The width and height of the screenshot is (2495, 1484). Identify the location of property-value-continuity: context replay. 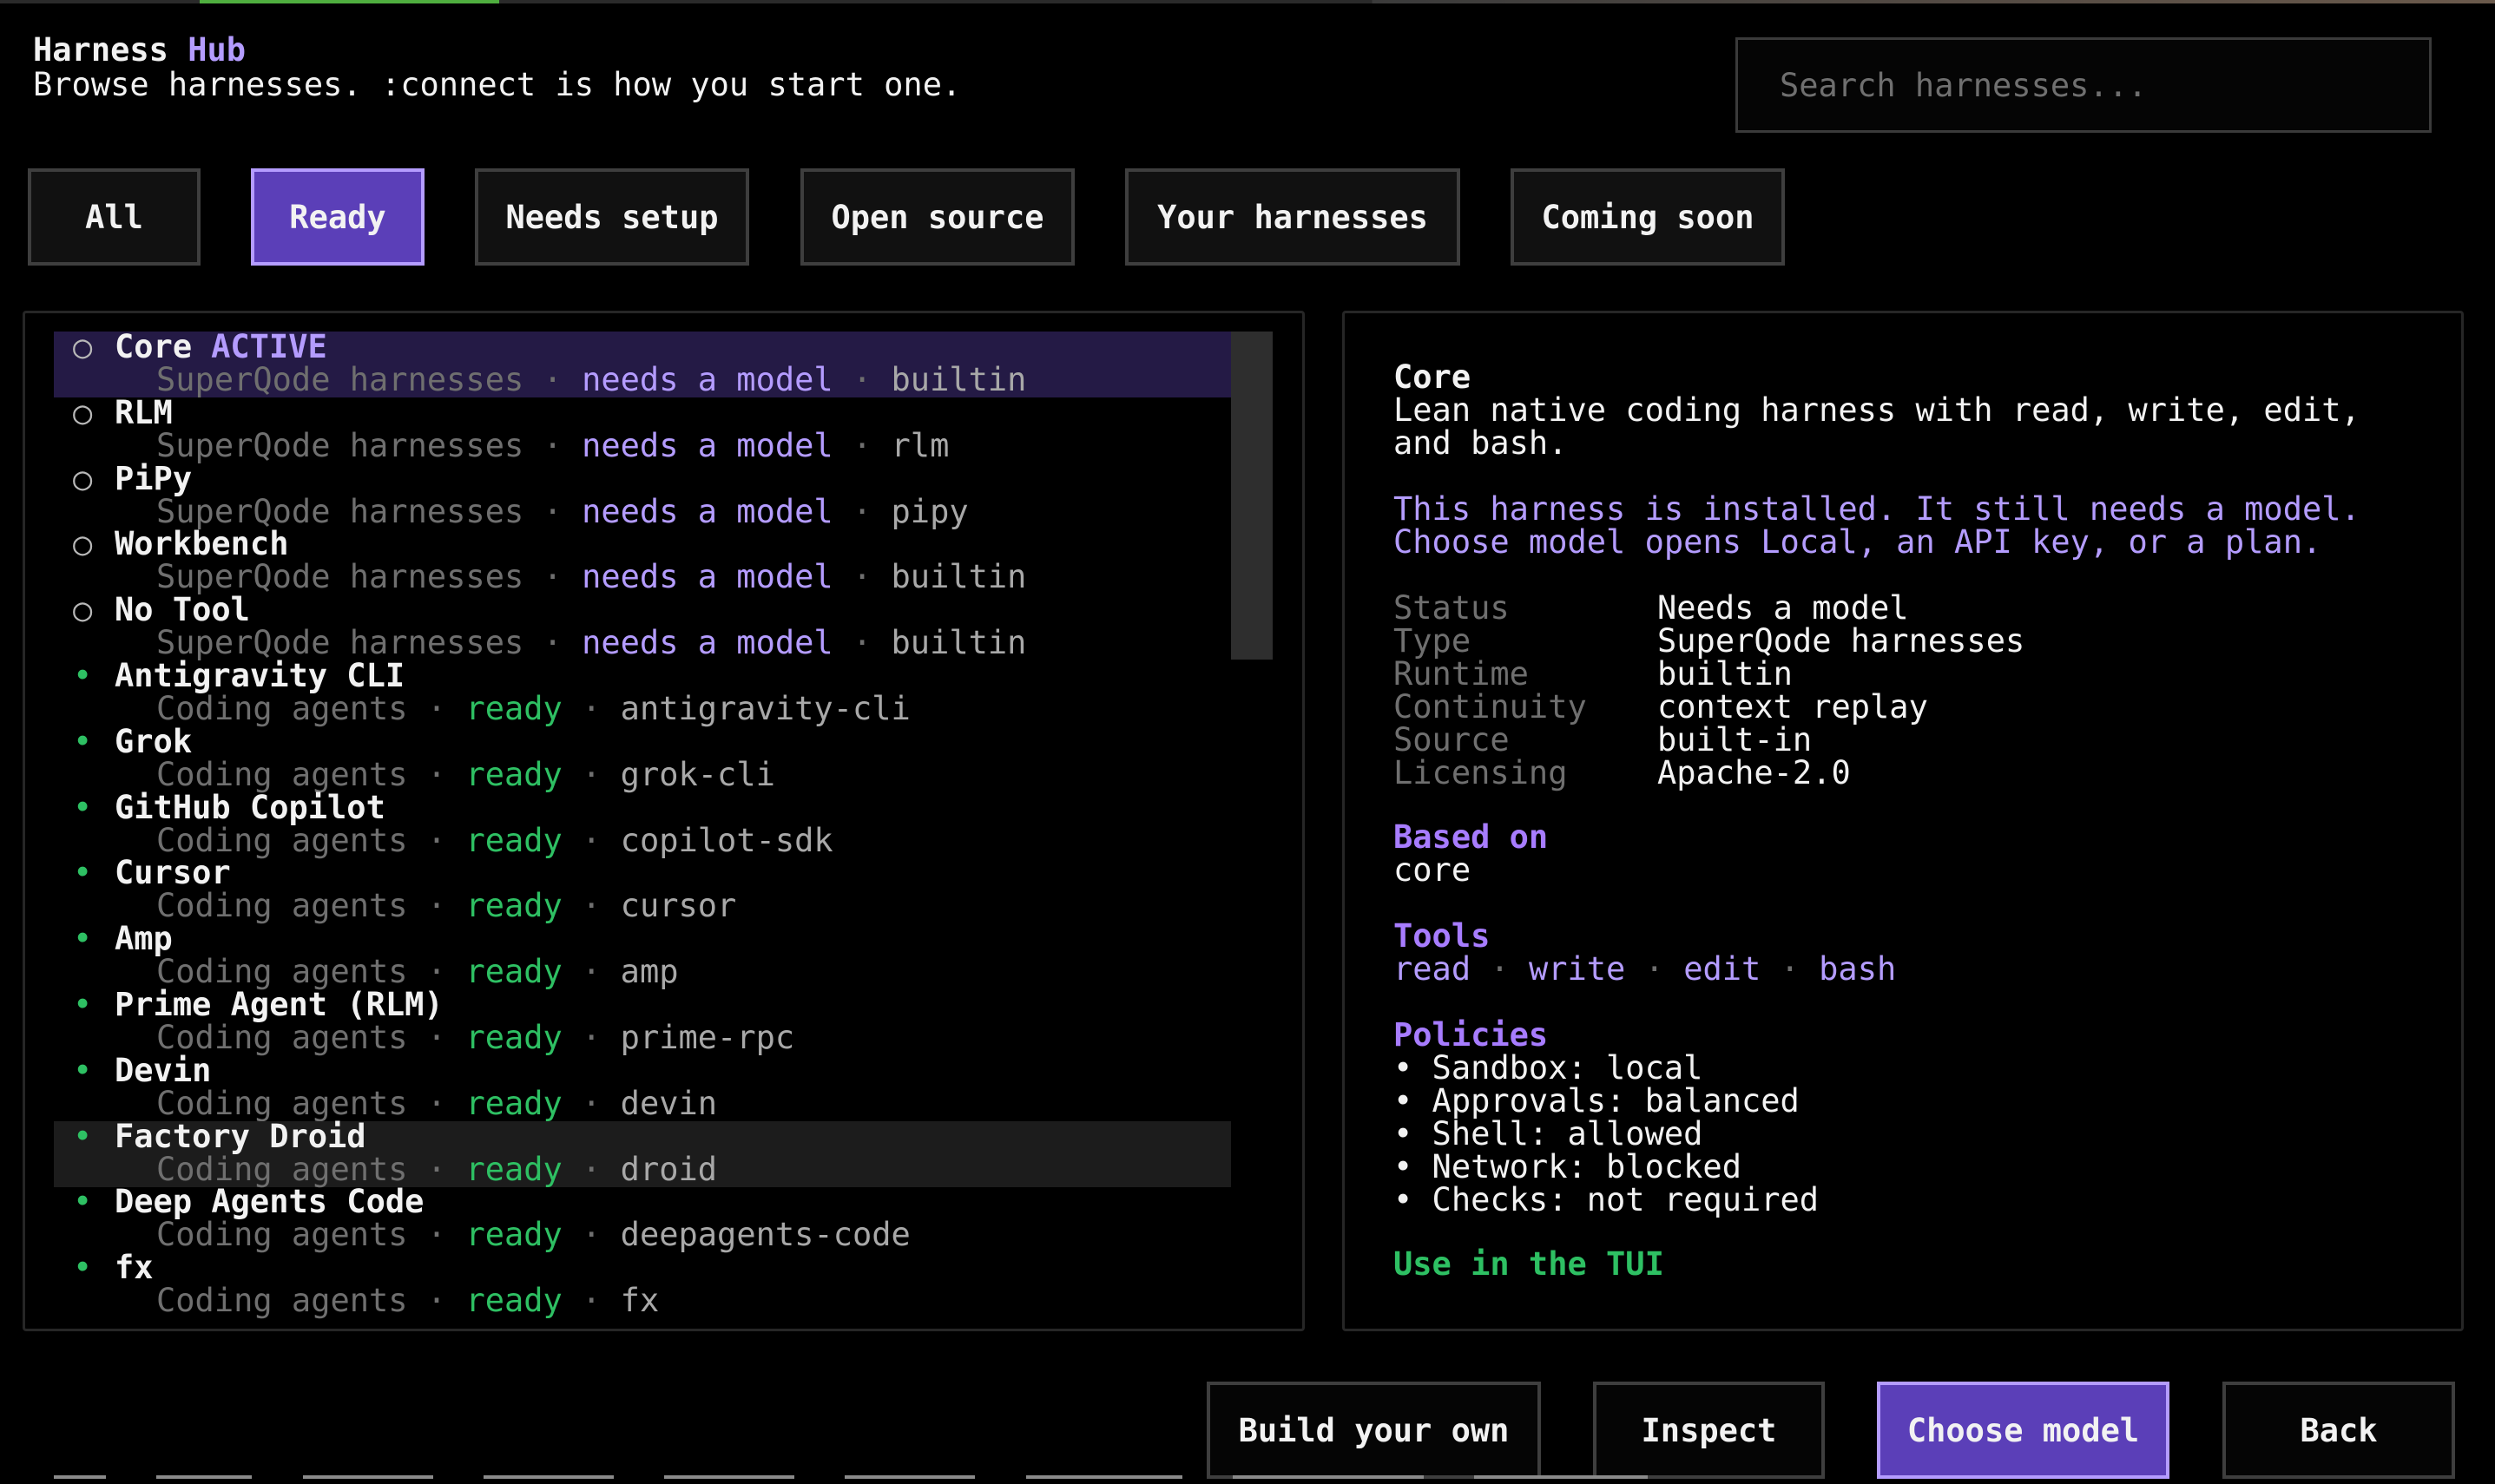
(1792, 707).